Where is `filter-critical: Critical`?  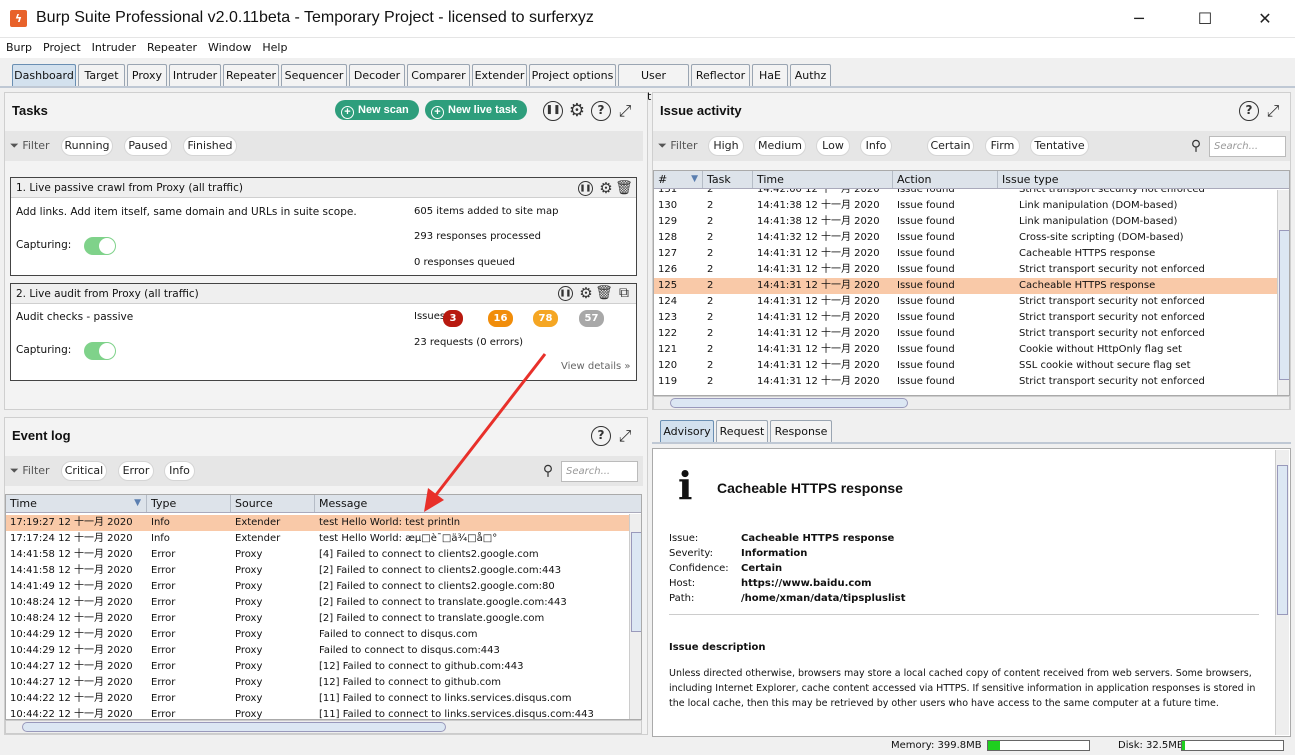
filter-critical: Critical is located at coordinates (84, 471).